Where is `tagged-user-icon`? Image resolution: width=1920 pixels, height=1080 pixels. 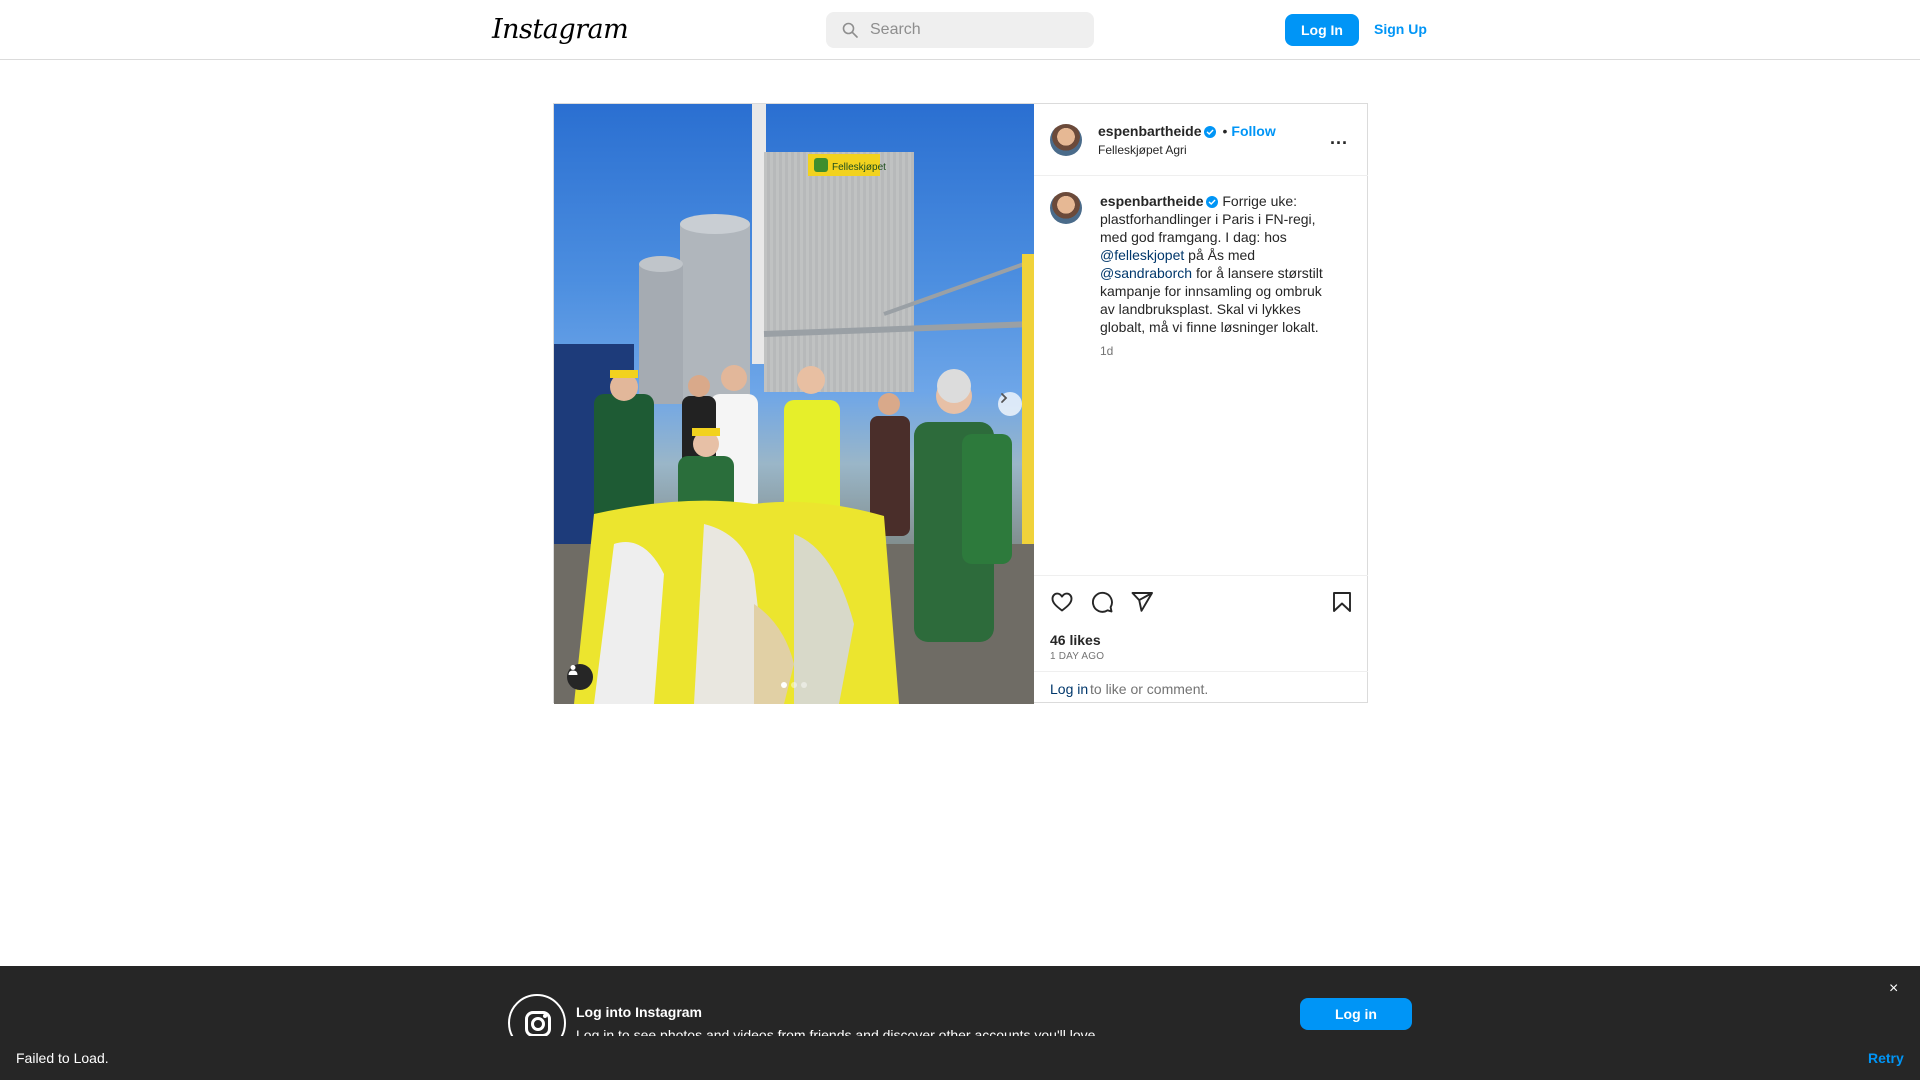 tagged-user-icon is located at coordinates (573, 670).